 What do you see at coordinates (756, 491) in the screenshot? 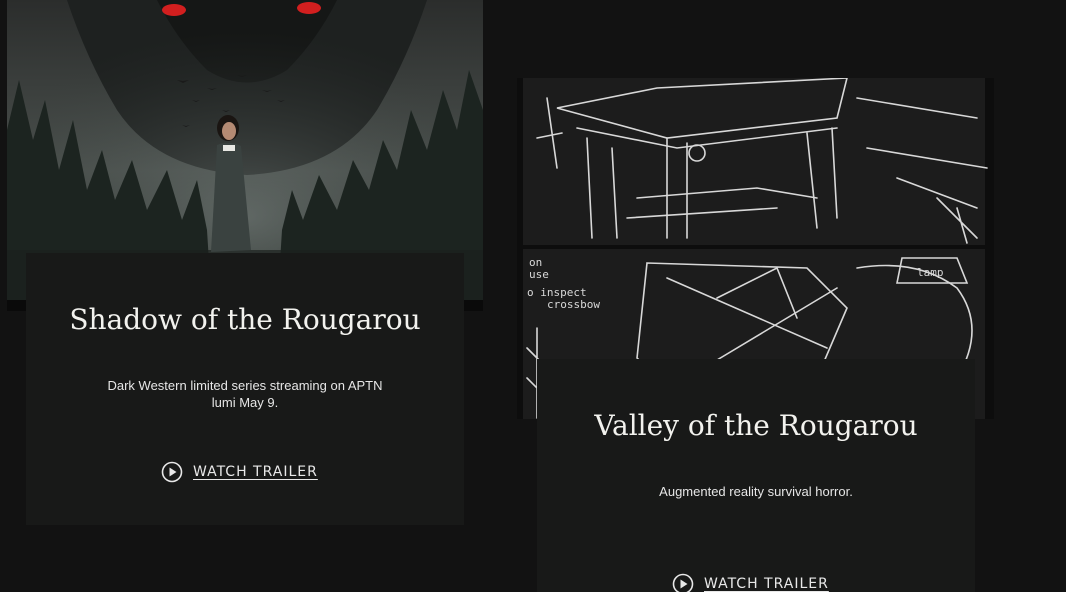
I see `project-description: Augmented reality survival horror.` at bounding box center [756, 491].